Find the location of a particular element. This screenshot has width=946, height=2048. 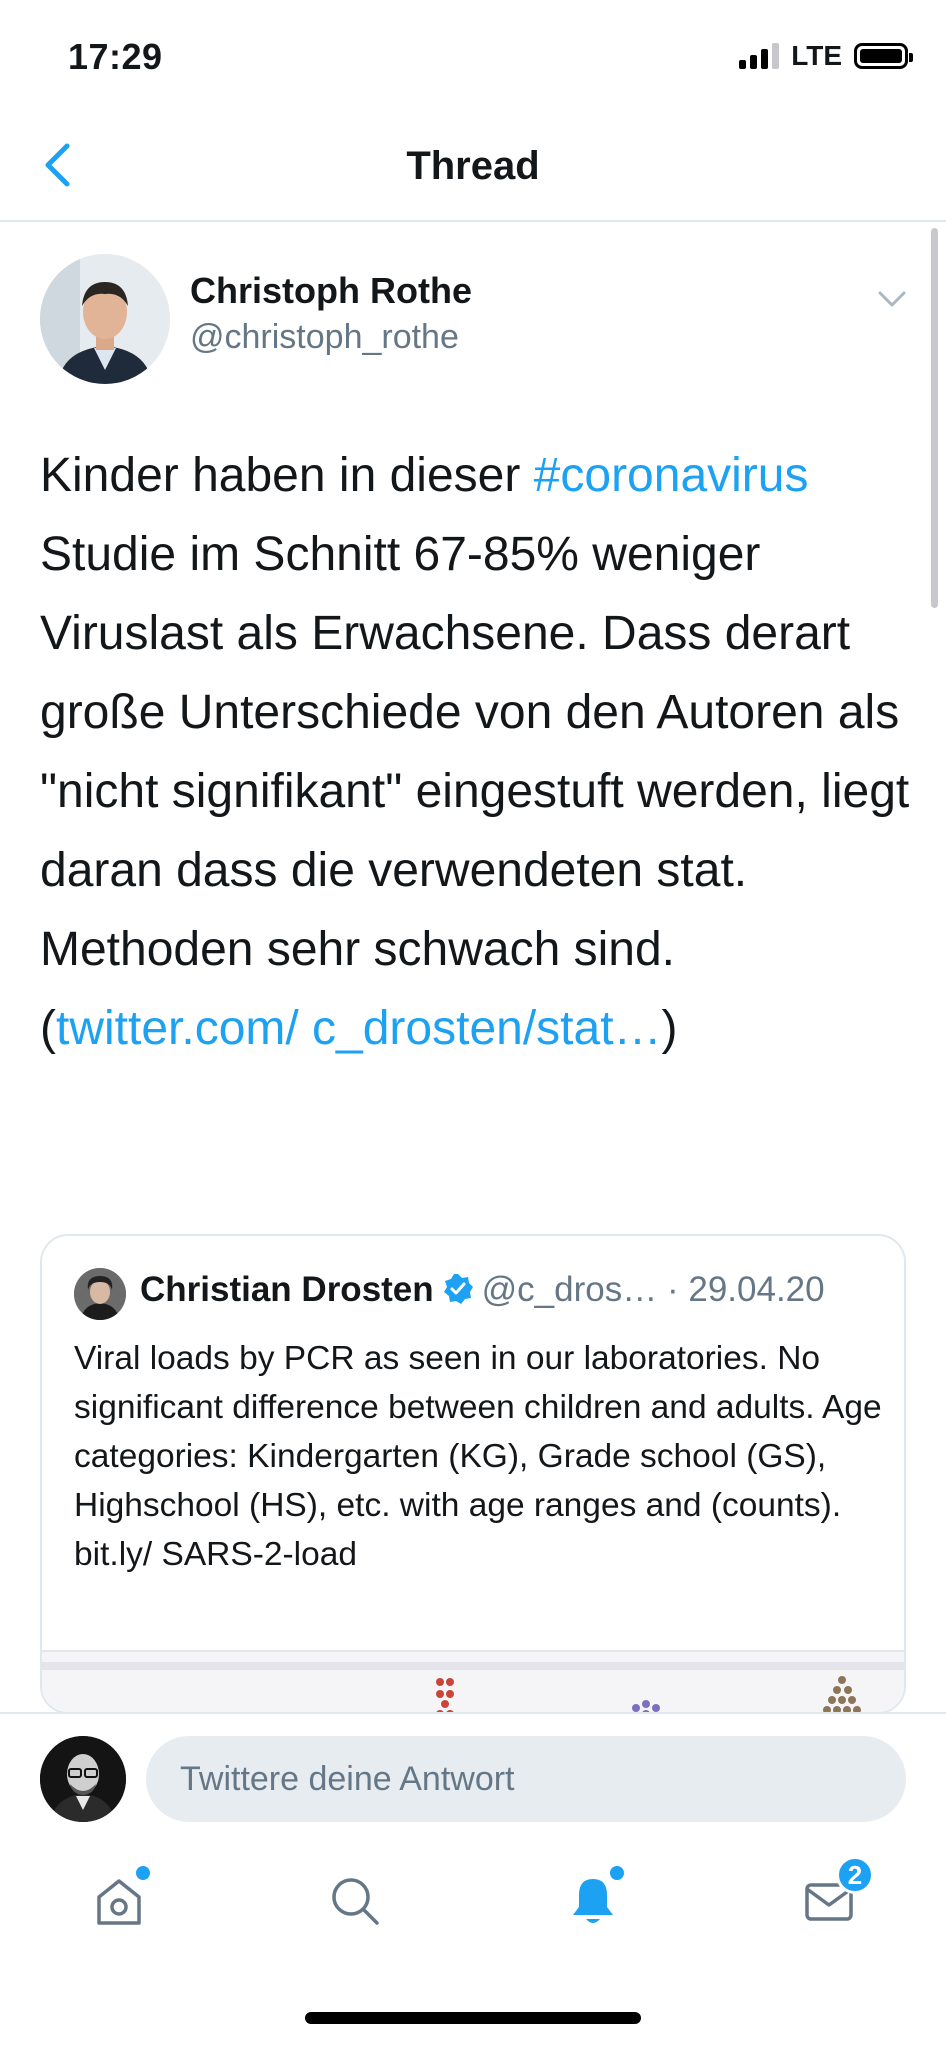

signal-strength-icon is located at coordinates (759, 56).